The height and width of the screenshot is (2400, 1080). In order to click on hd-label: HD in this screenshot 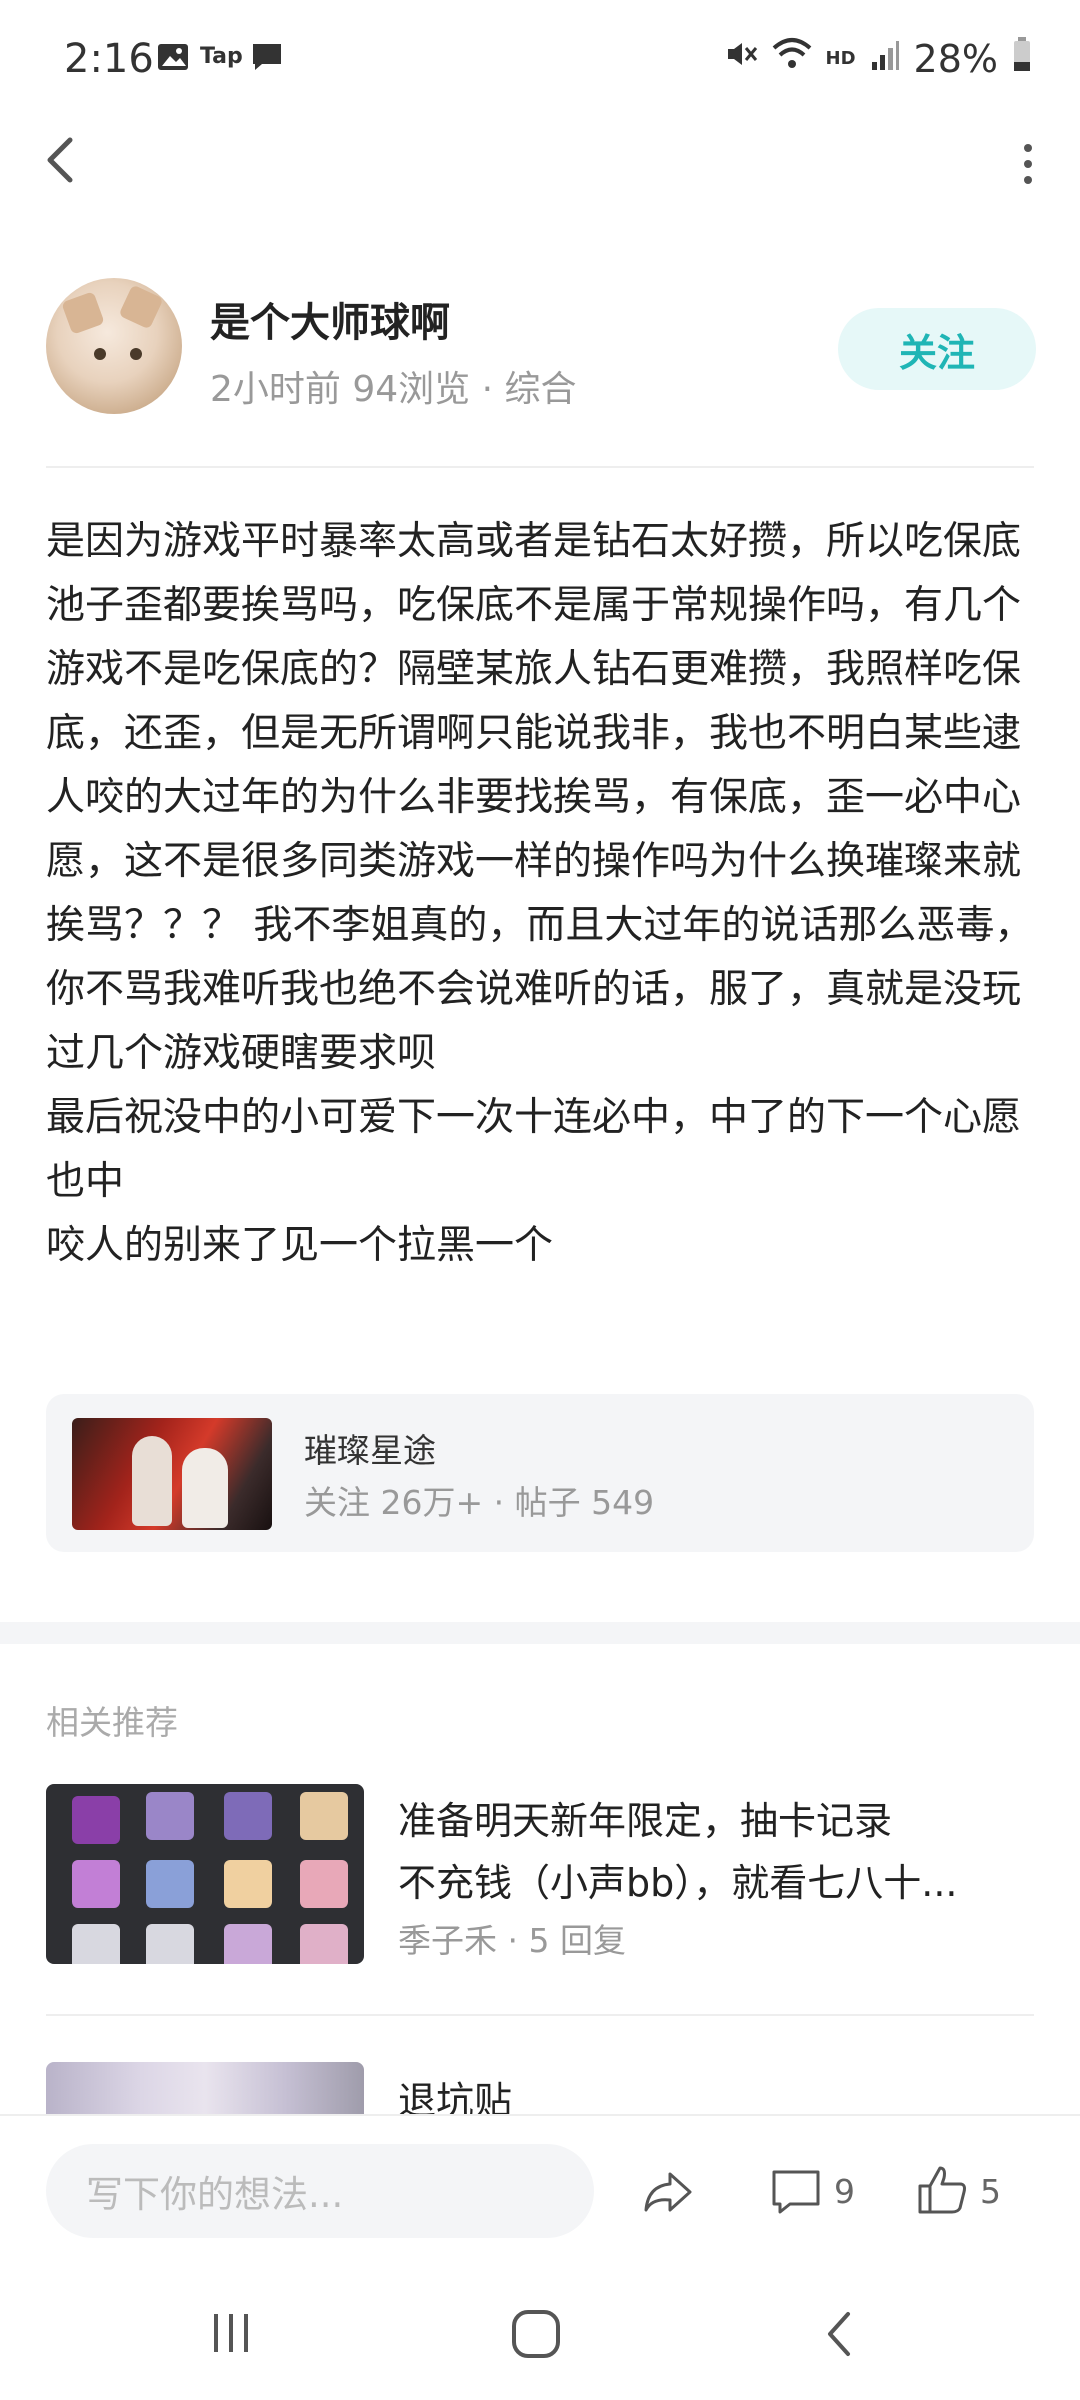, I will do `click(840, 58)`.